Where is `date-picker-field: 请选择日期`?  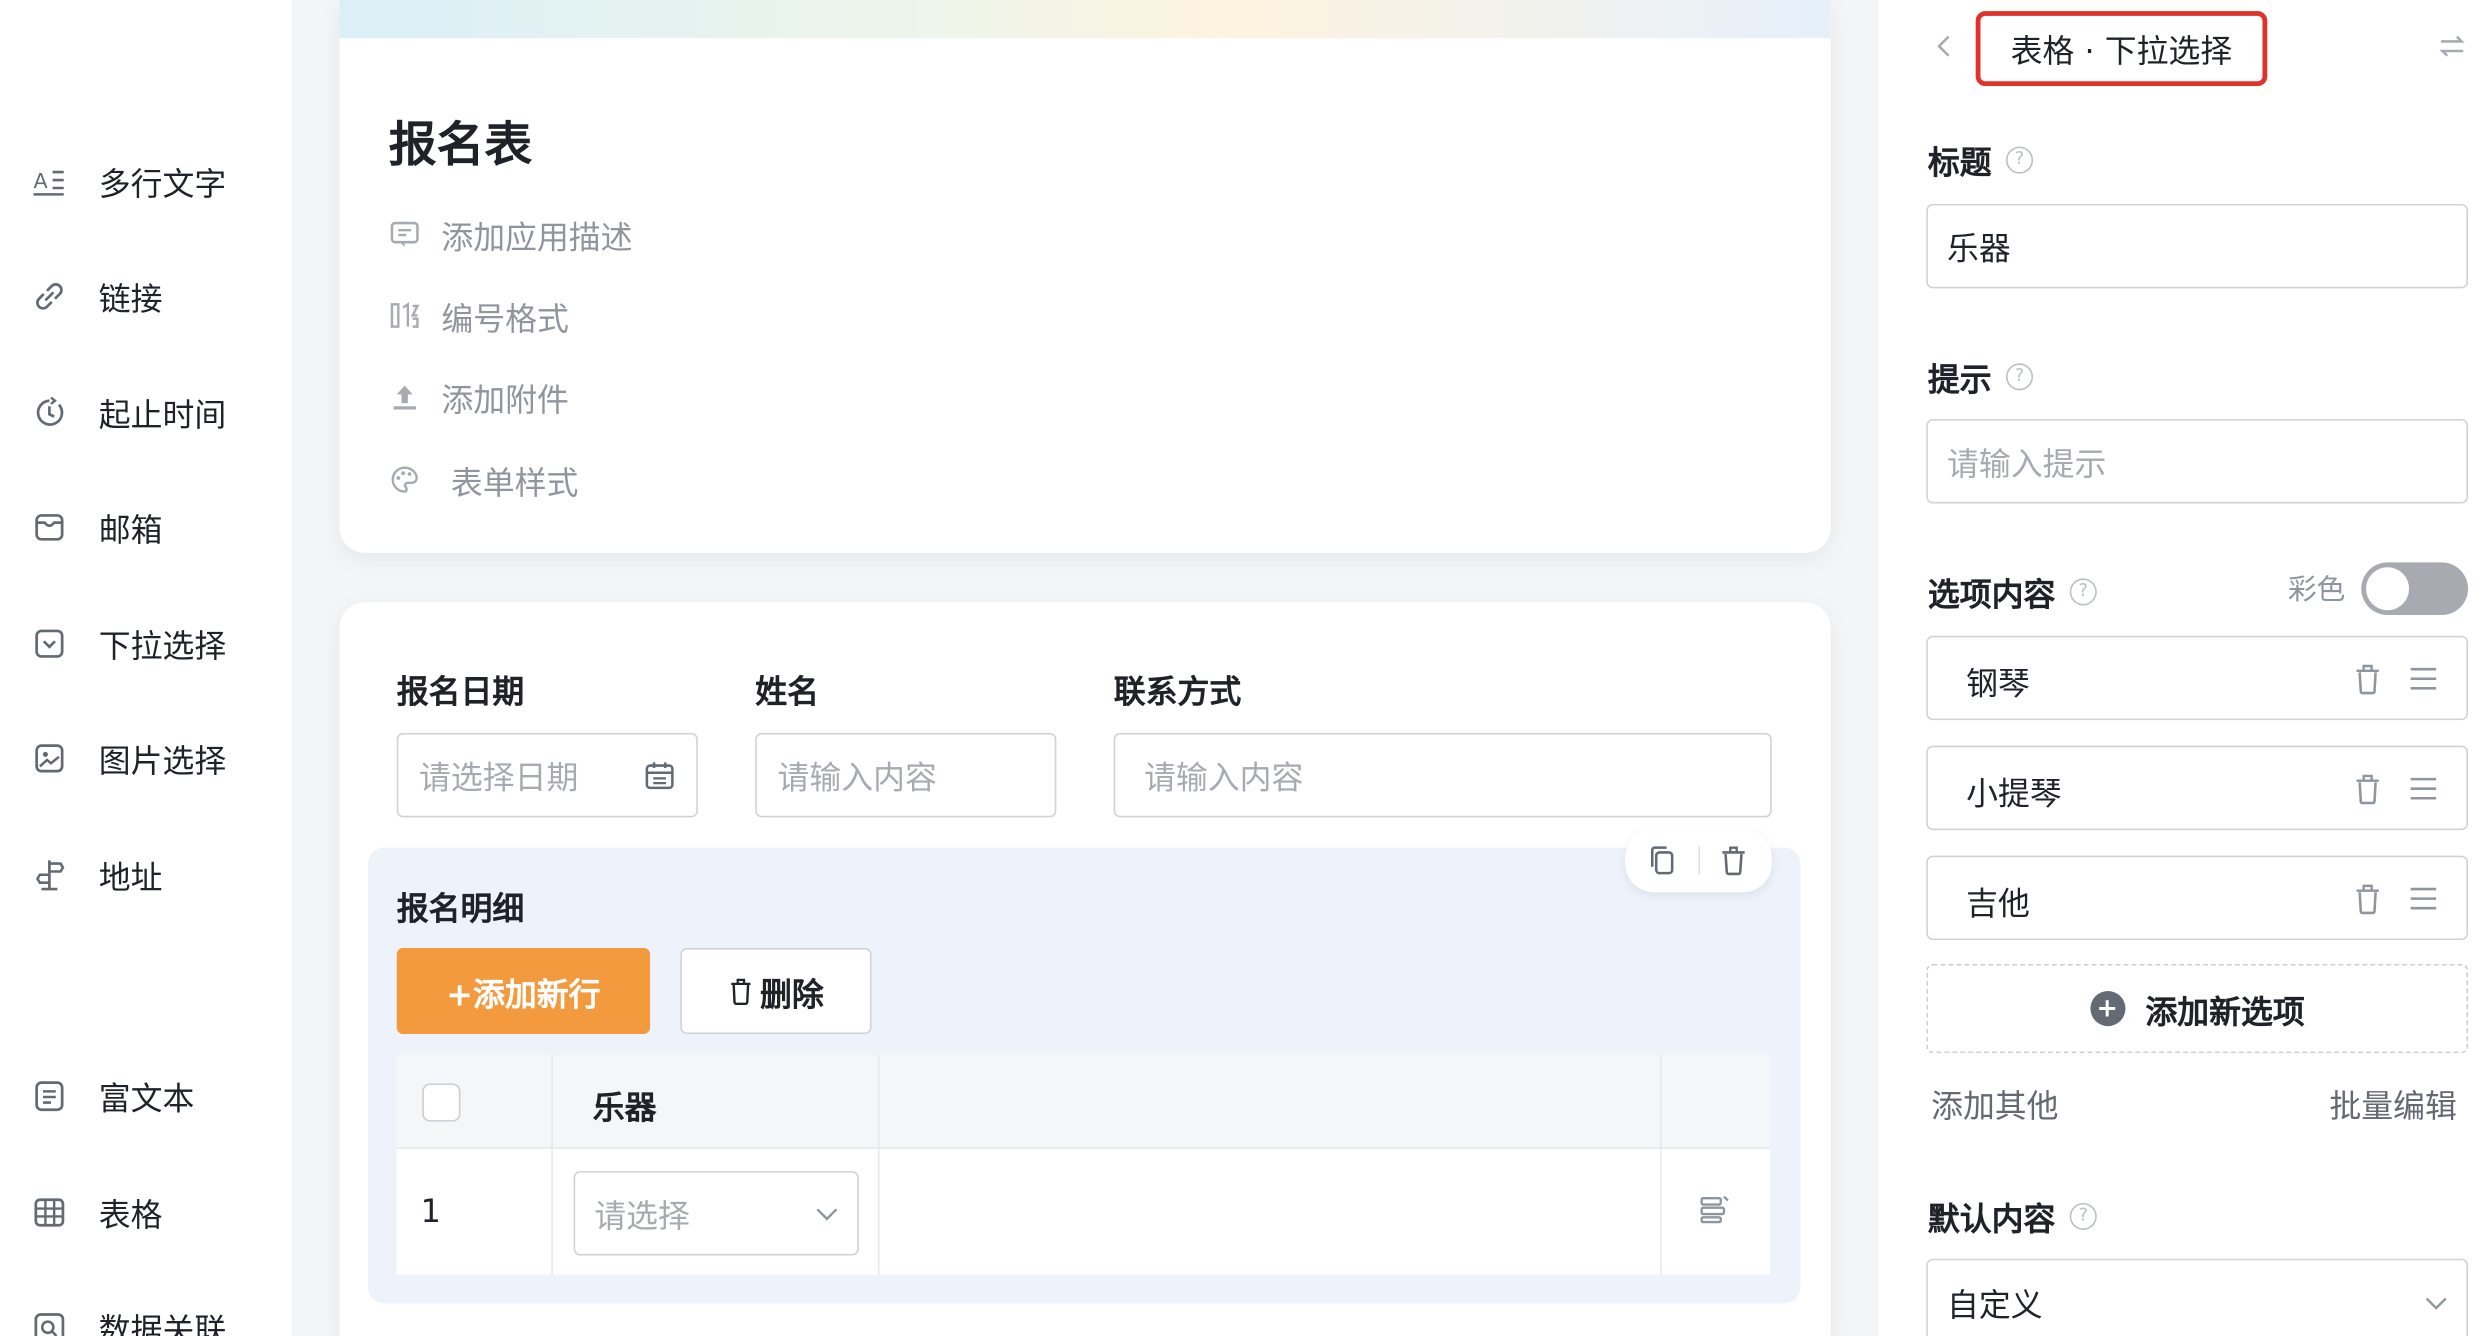
date-picker-field: 请选择日期 is located at coordinates (547, 775).